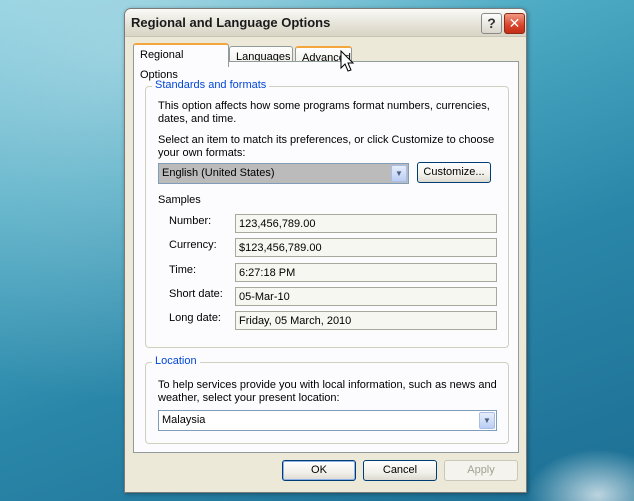 Image resolution: width=634 pixels, height=501 pixels. Describe the element at coordinates (283, 173) in the screenshot. I see `format-select: English (United States) ▼` at that location.